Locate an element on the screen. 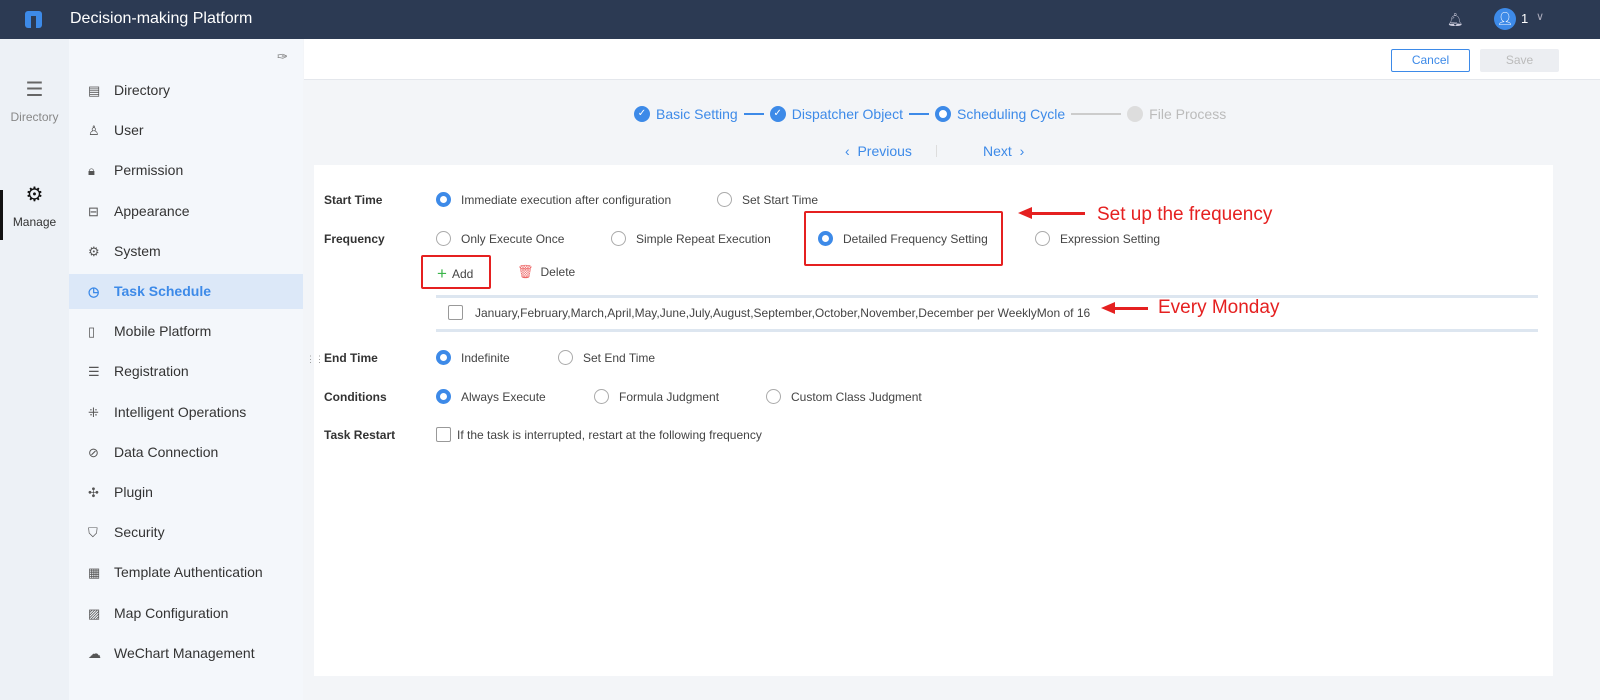 This screenshot has height=700, width=1600. sidebar-item-mobile-platform: ▯ Mobile Platform is located at coordinates (186, 331).